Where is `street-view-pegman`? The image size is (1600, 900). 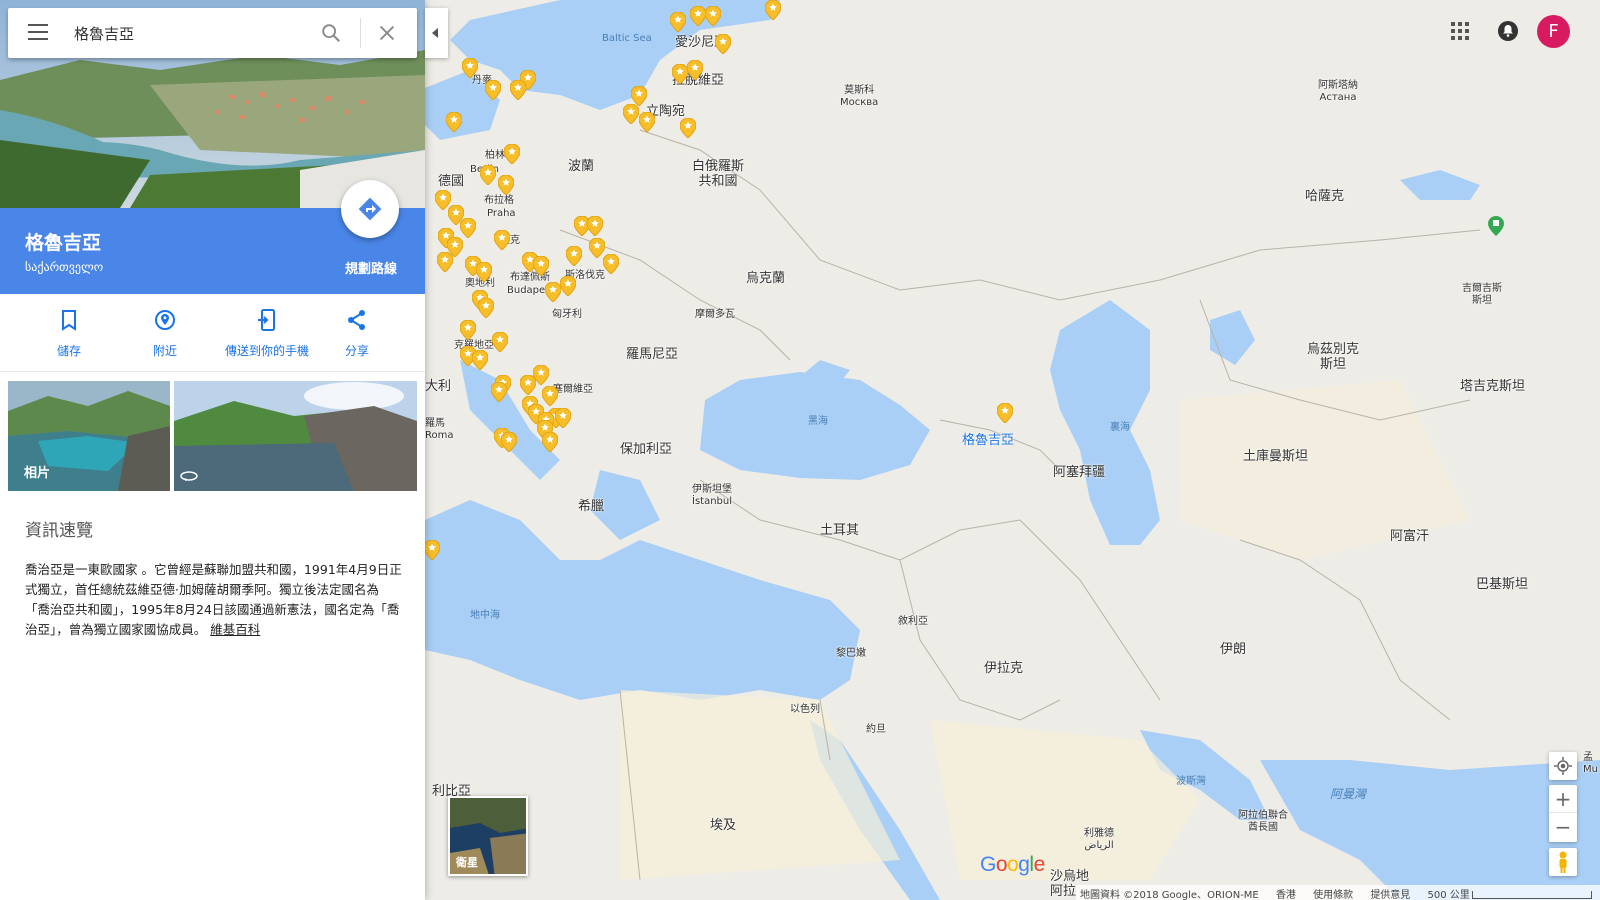 street-view-pegman is located at coordinates (1563, 862).